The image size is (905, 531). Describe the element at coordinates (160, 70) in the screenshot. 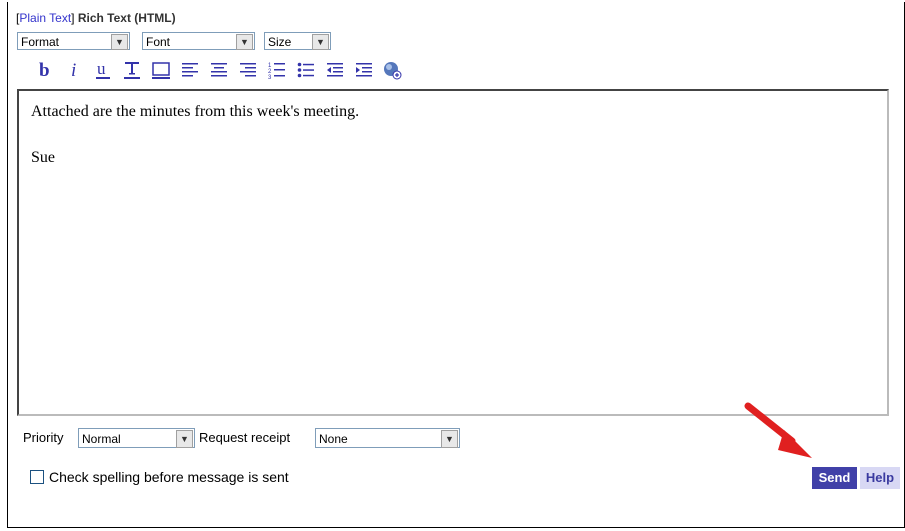

I see `highlight-icon` at that location.